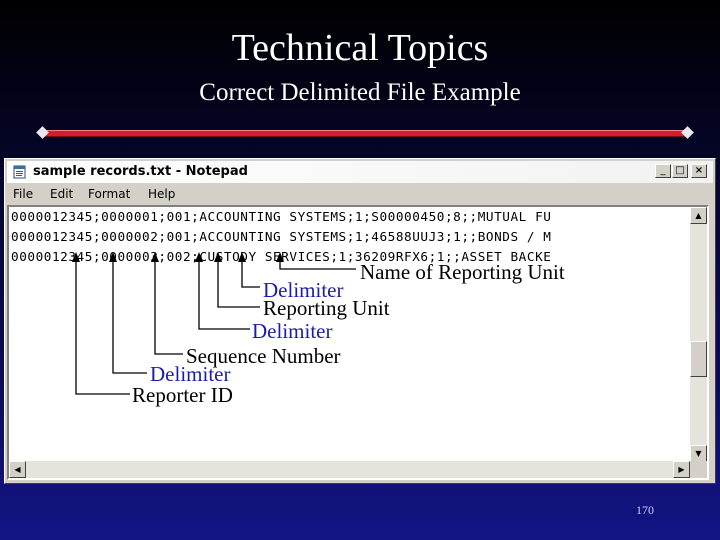 This screenshot has width=720, height=540. I want to click on vertical-scrollbar: ▲ ▼, so click(698, 334).